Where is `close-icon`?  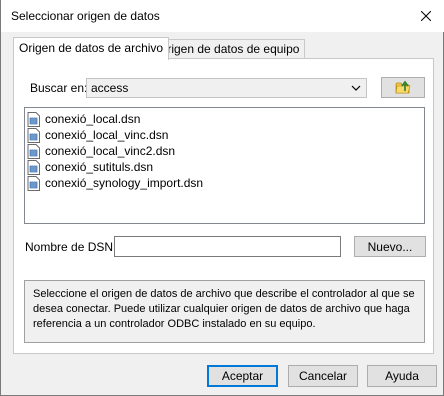 close-icon is located at coordinates (426, 16).